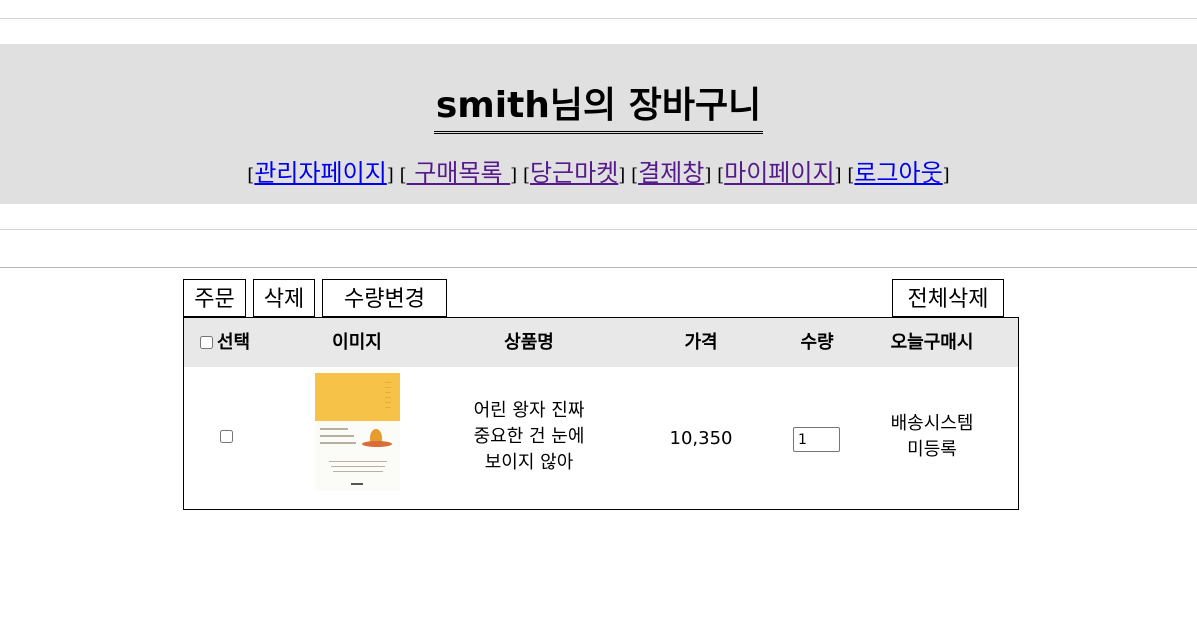 Image resolution: width=1197 pixels, height=628 pixels. What do you see at coordinates (598, 108) in the screenshot?
I see `page-title: smith님의 장바구니` at bounding box center [598, 108].